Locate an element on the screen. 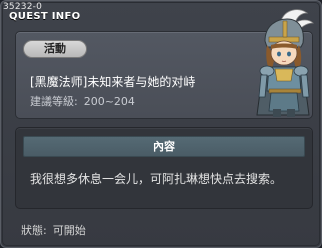  content-header: 內容 is located at coordinates (164, 146).